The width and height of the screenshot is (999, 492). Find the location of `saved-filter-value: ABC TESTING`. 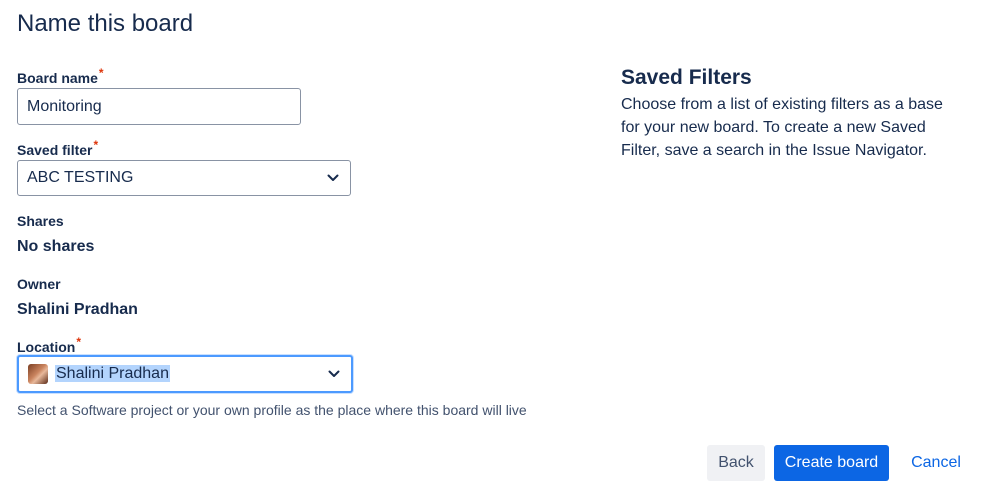

saved-filter-value: ABC TESTING is located at coordinates (80, 177).